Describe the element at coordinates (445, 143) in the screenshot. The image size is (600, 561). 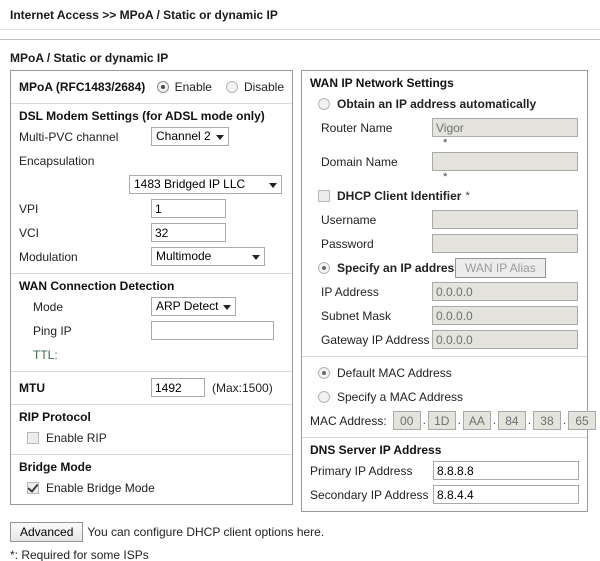
I see `router-name-required-star: *` at that location.